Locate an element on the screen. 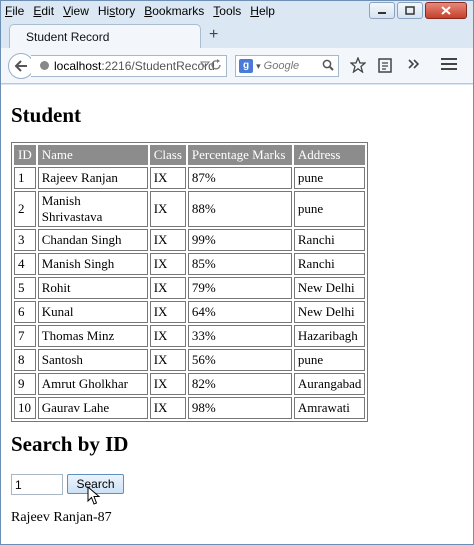 Image resolution: width=474 pixels, height=545 pixels. close-icon is located at coordinates (446, 10).